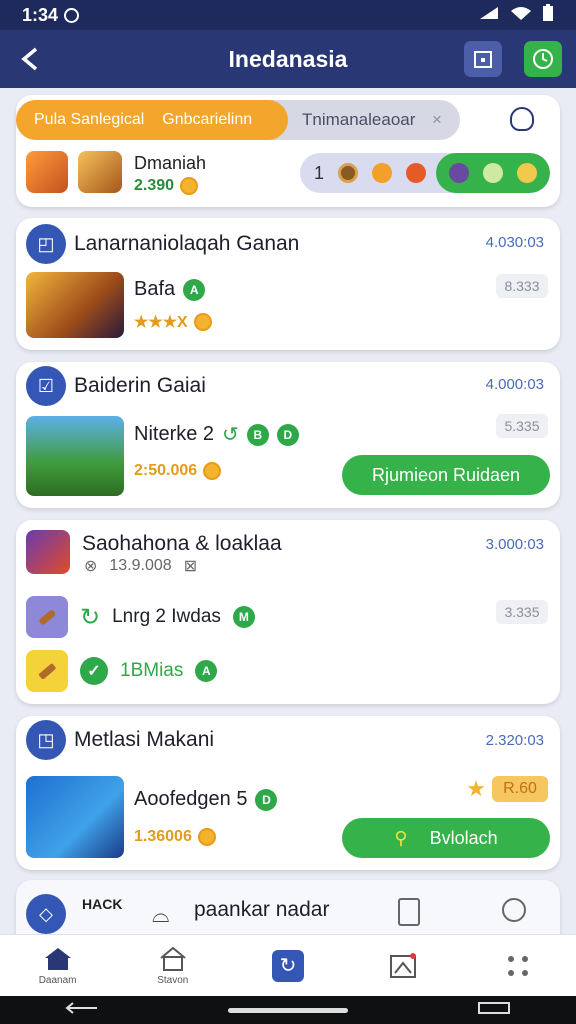 The image size is (576, 1024). What do you see at coordinates (522, 612) in the screenshot?
I see `score-box: 3.335` at bounding box center [522, 612].